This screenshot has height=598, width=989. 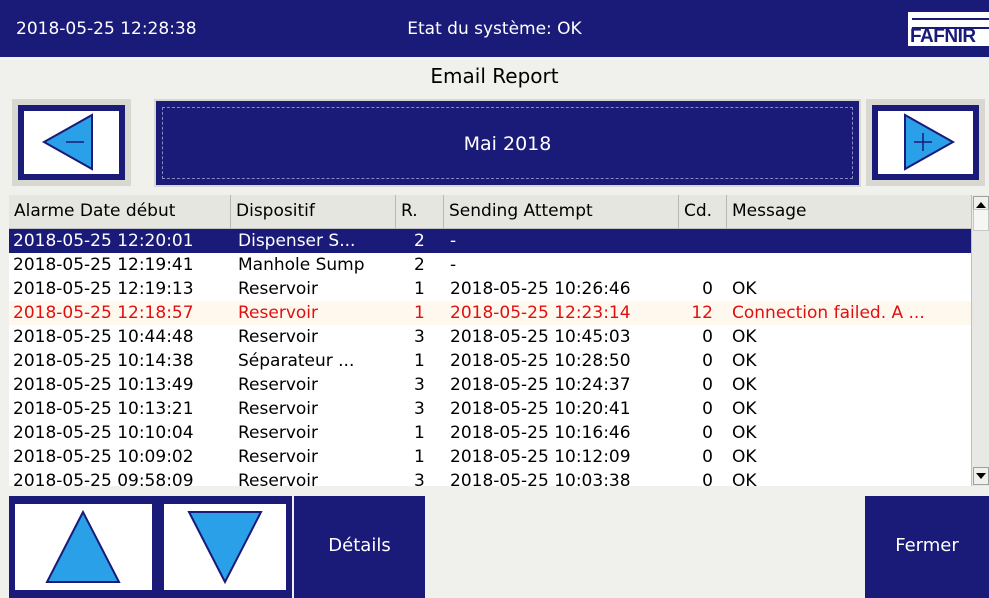 What do you see at coordinates (540, 457) in the screenshot?
I see `cell-sent: 2018-05-25 10:12:09` at bounding box center [540, 457].